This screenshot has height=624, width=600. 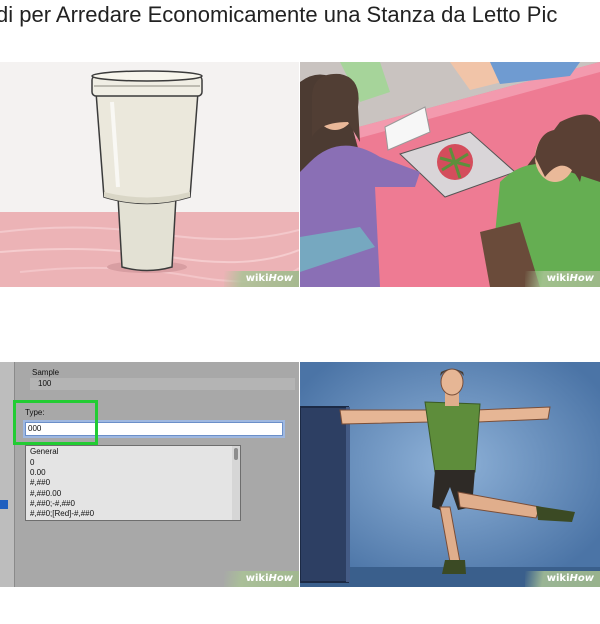 What do you see at coordinates (45, 383) in the screenshot?
I see `sample-value: 100` at bounding box center [45, 383].